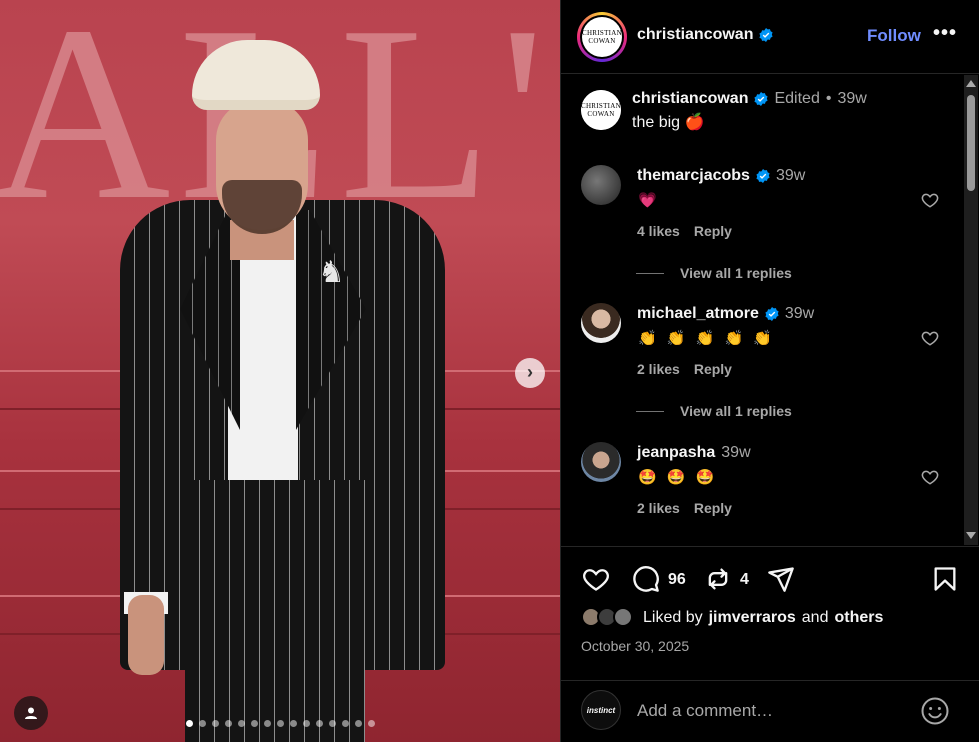 The height and width of the screenshot is (742, 979). I want to click on caption-username: christiancowan, so click(690, 99).